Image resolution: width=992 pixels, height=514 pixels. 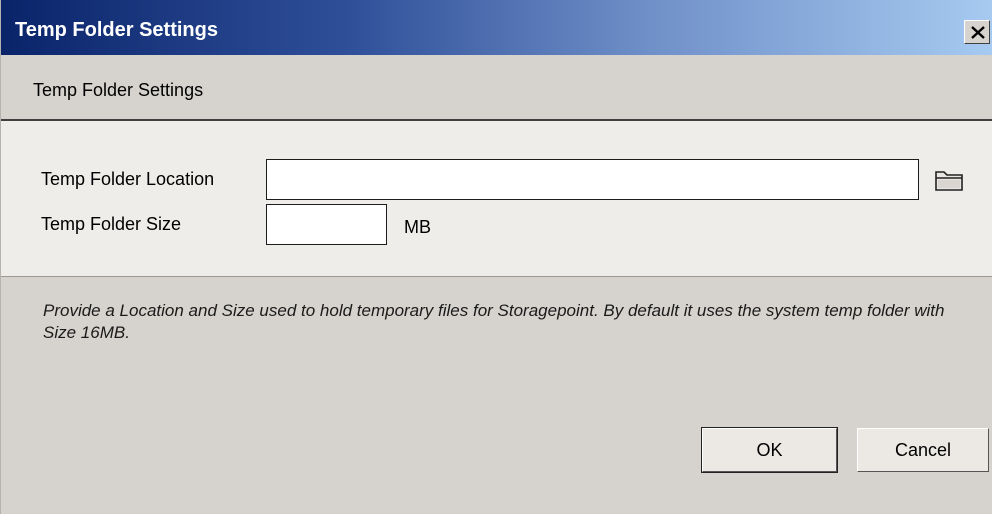 What do you see at coordinates (118, 90) in the screenshot?
I see `header-title: Temp Folder Settings` at bounding box center [118, 90].